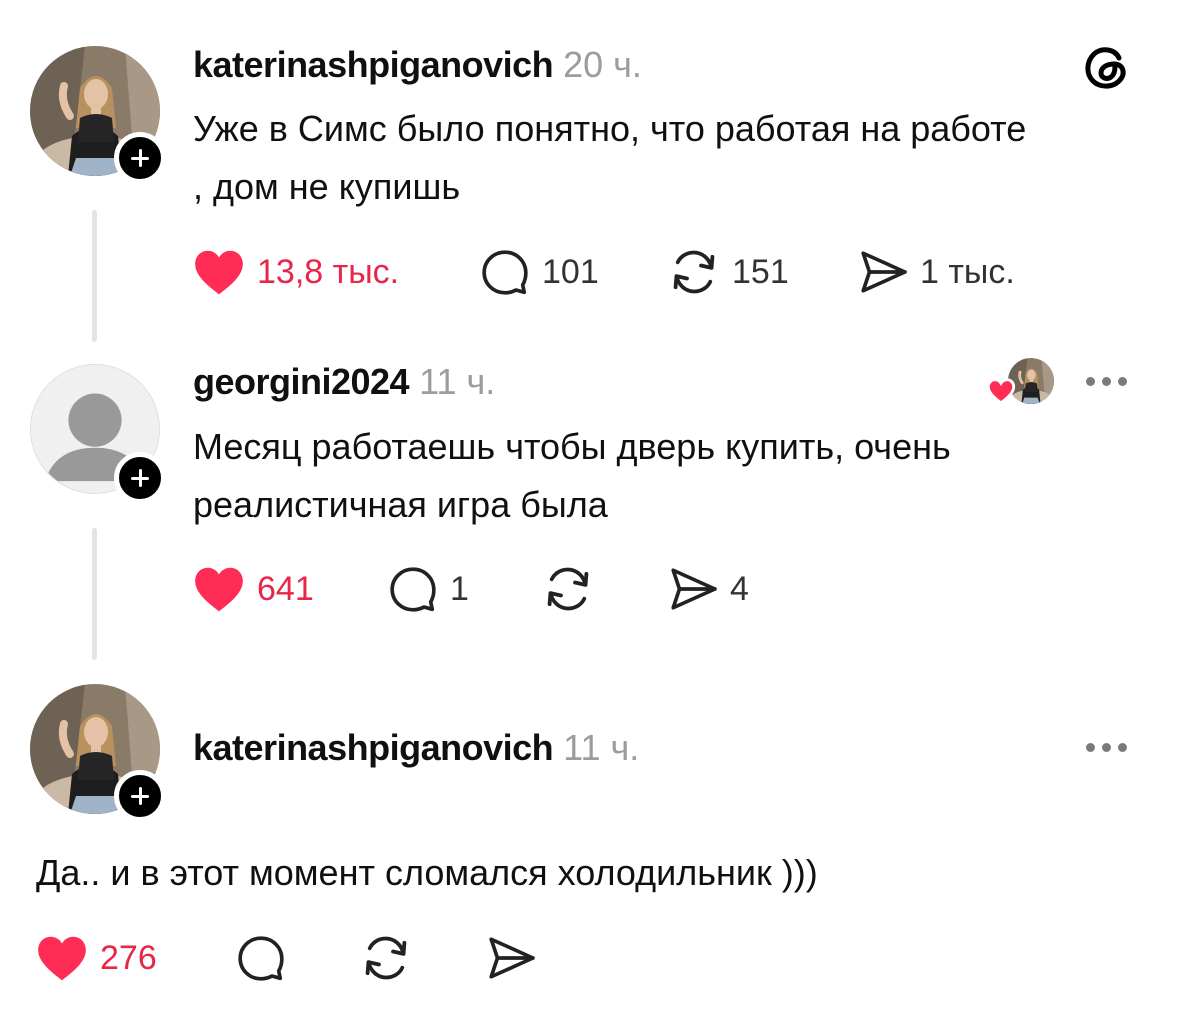 This screenshot has width=1178, height=1017. I want to click on comment-count: 1, so click(459, 588).